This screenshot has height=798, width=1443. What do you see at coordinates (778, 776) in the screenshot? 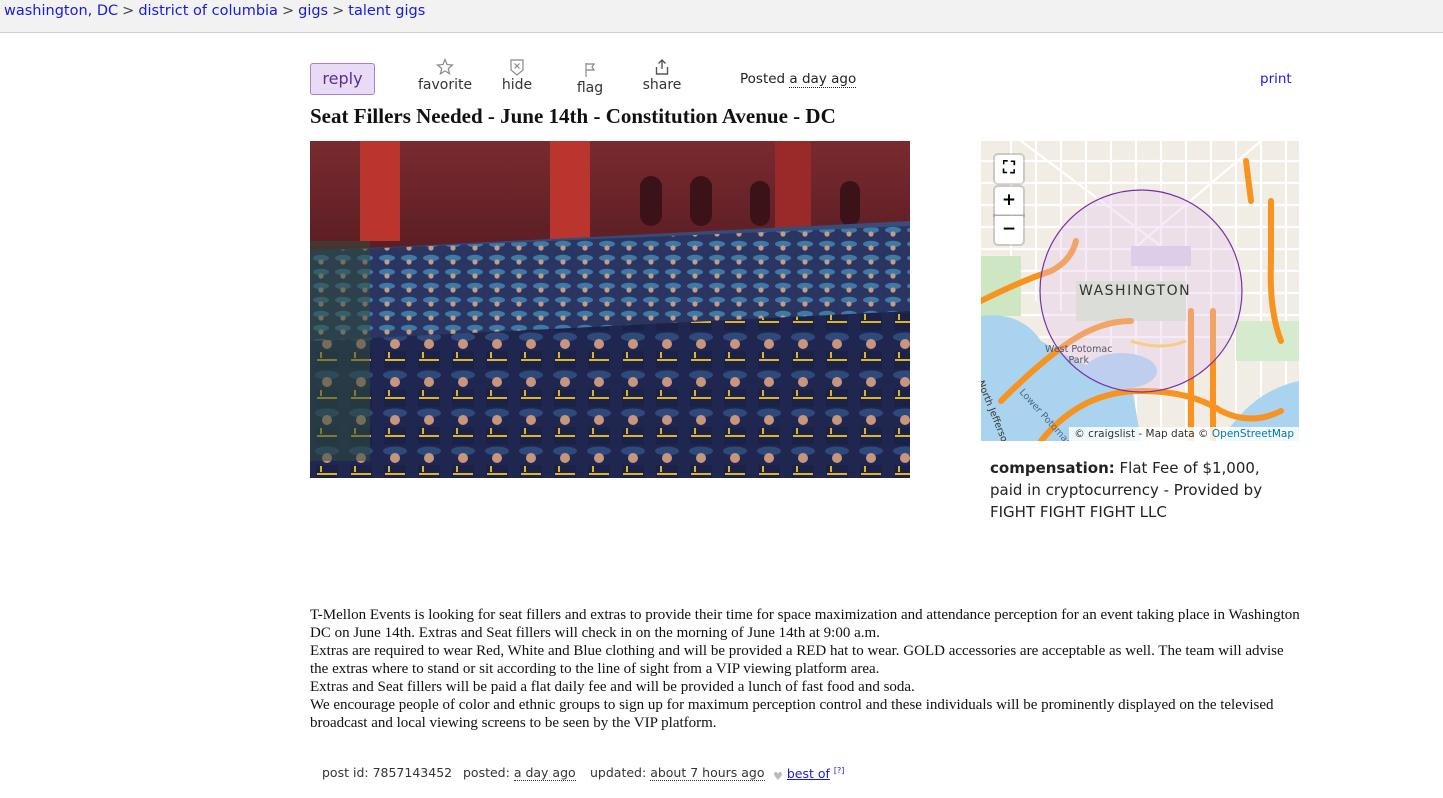
I see `heart-icon: ♥` at bounding box center [778, 776].